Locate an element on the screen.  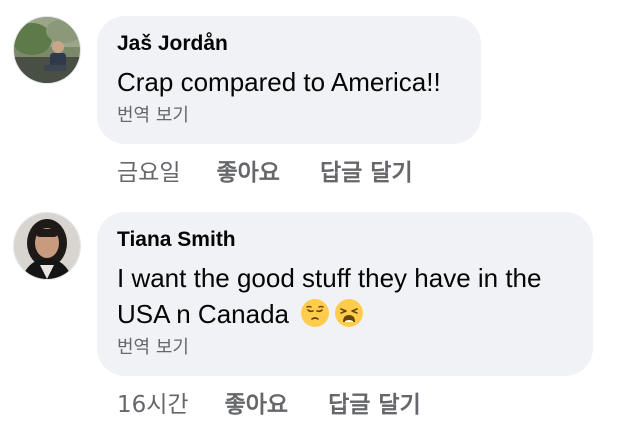
comment-timestamp: 16시간 is located at coordinates (153, 405).